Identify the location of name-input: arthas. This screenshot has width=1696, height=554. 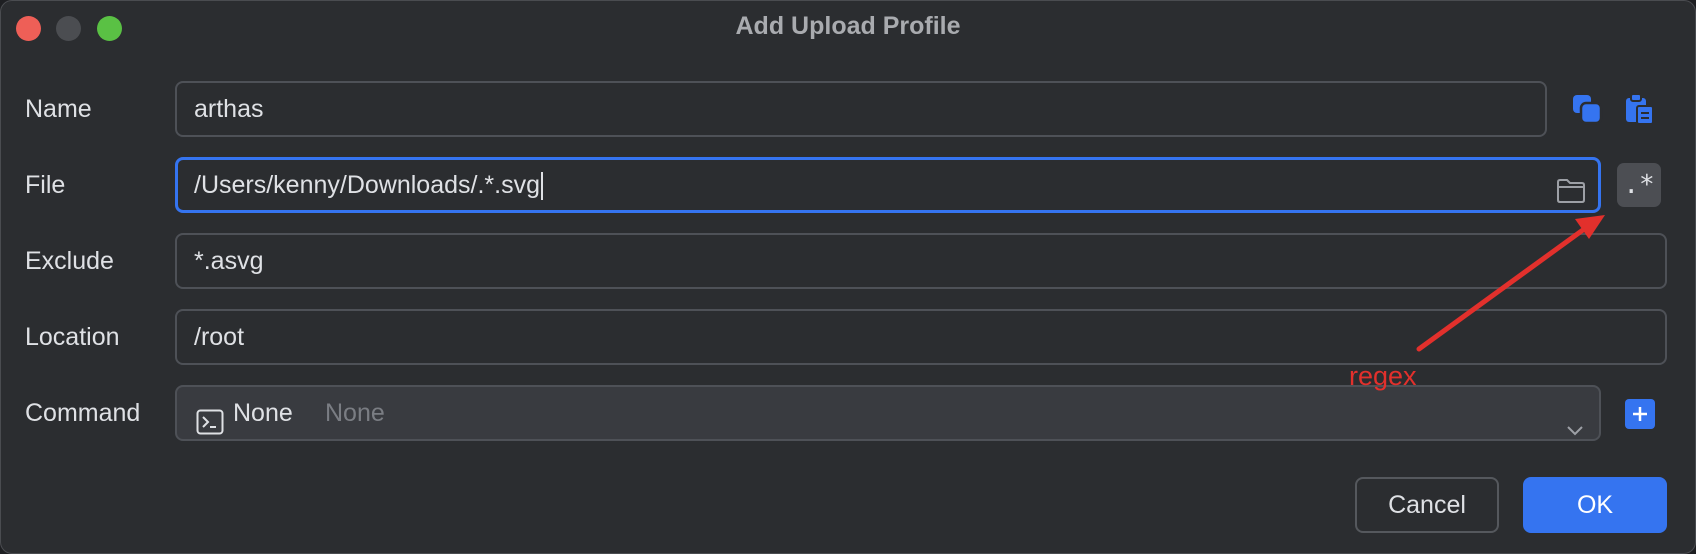
(861, 109).